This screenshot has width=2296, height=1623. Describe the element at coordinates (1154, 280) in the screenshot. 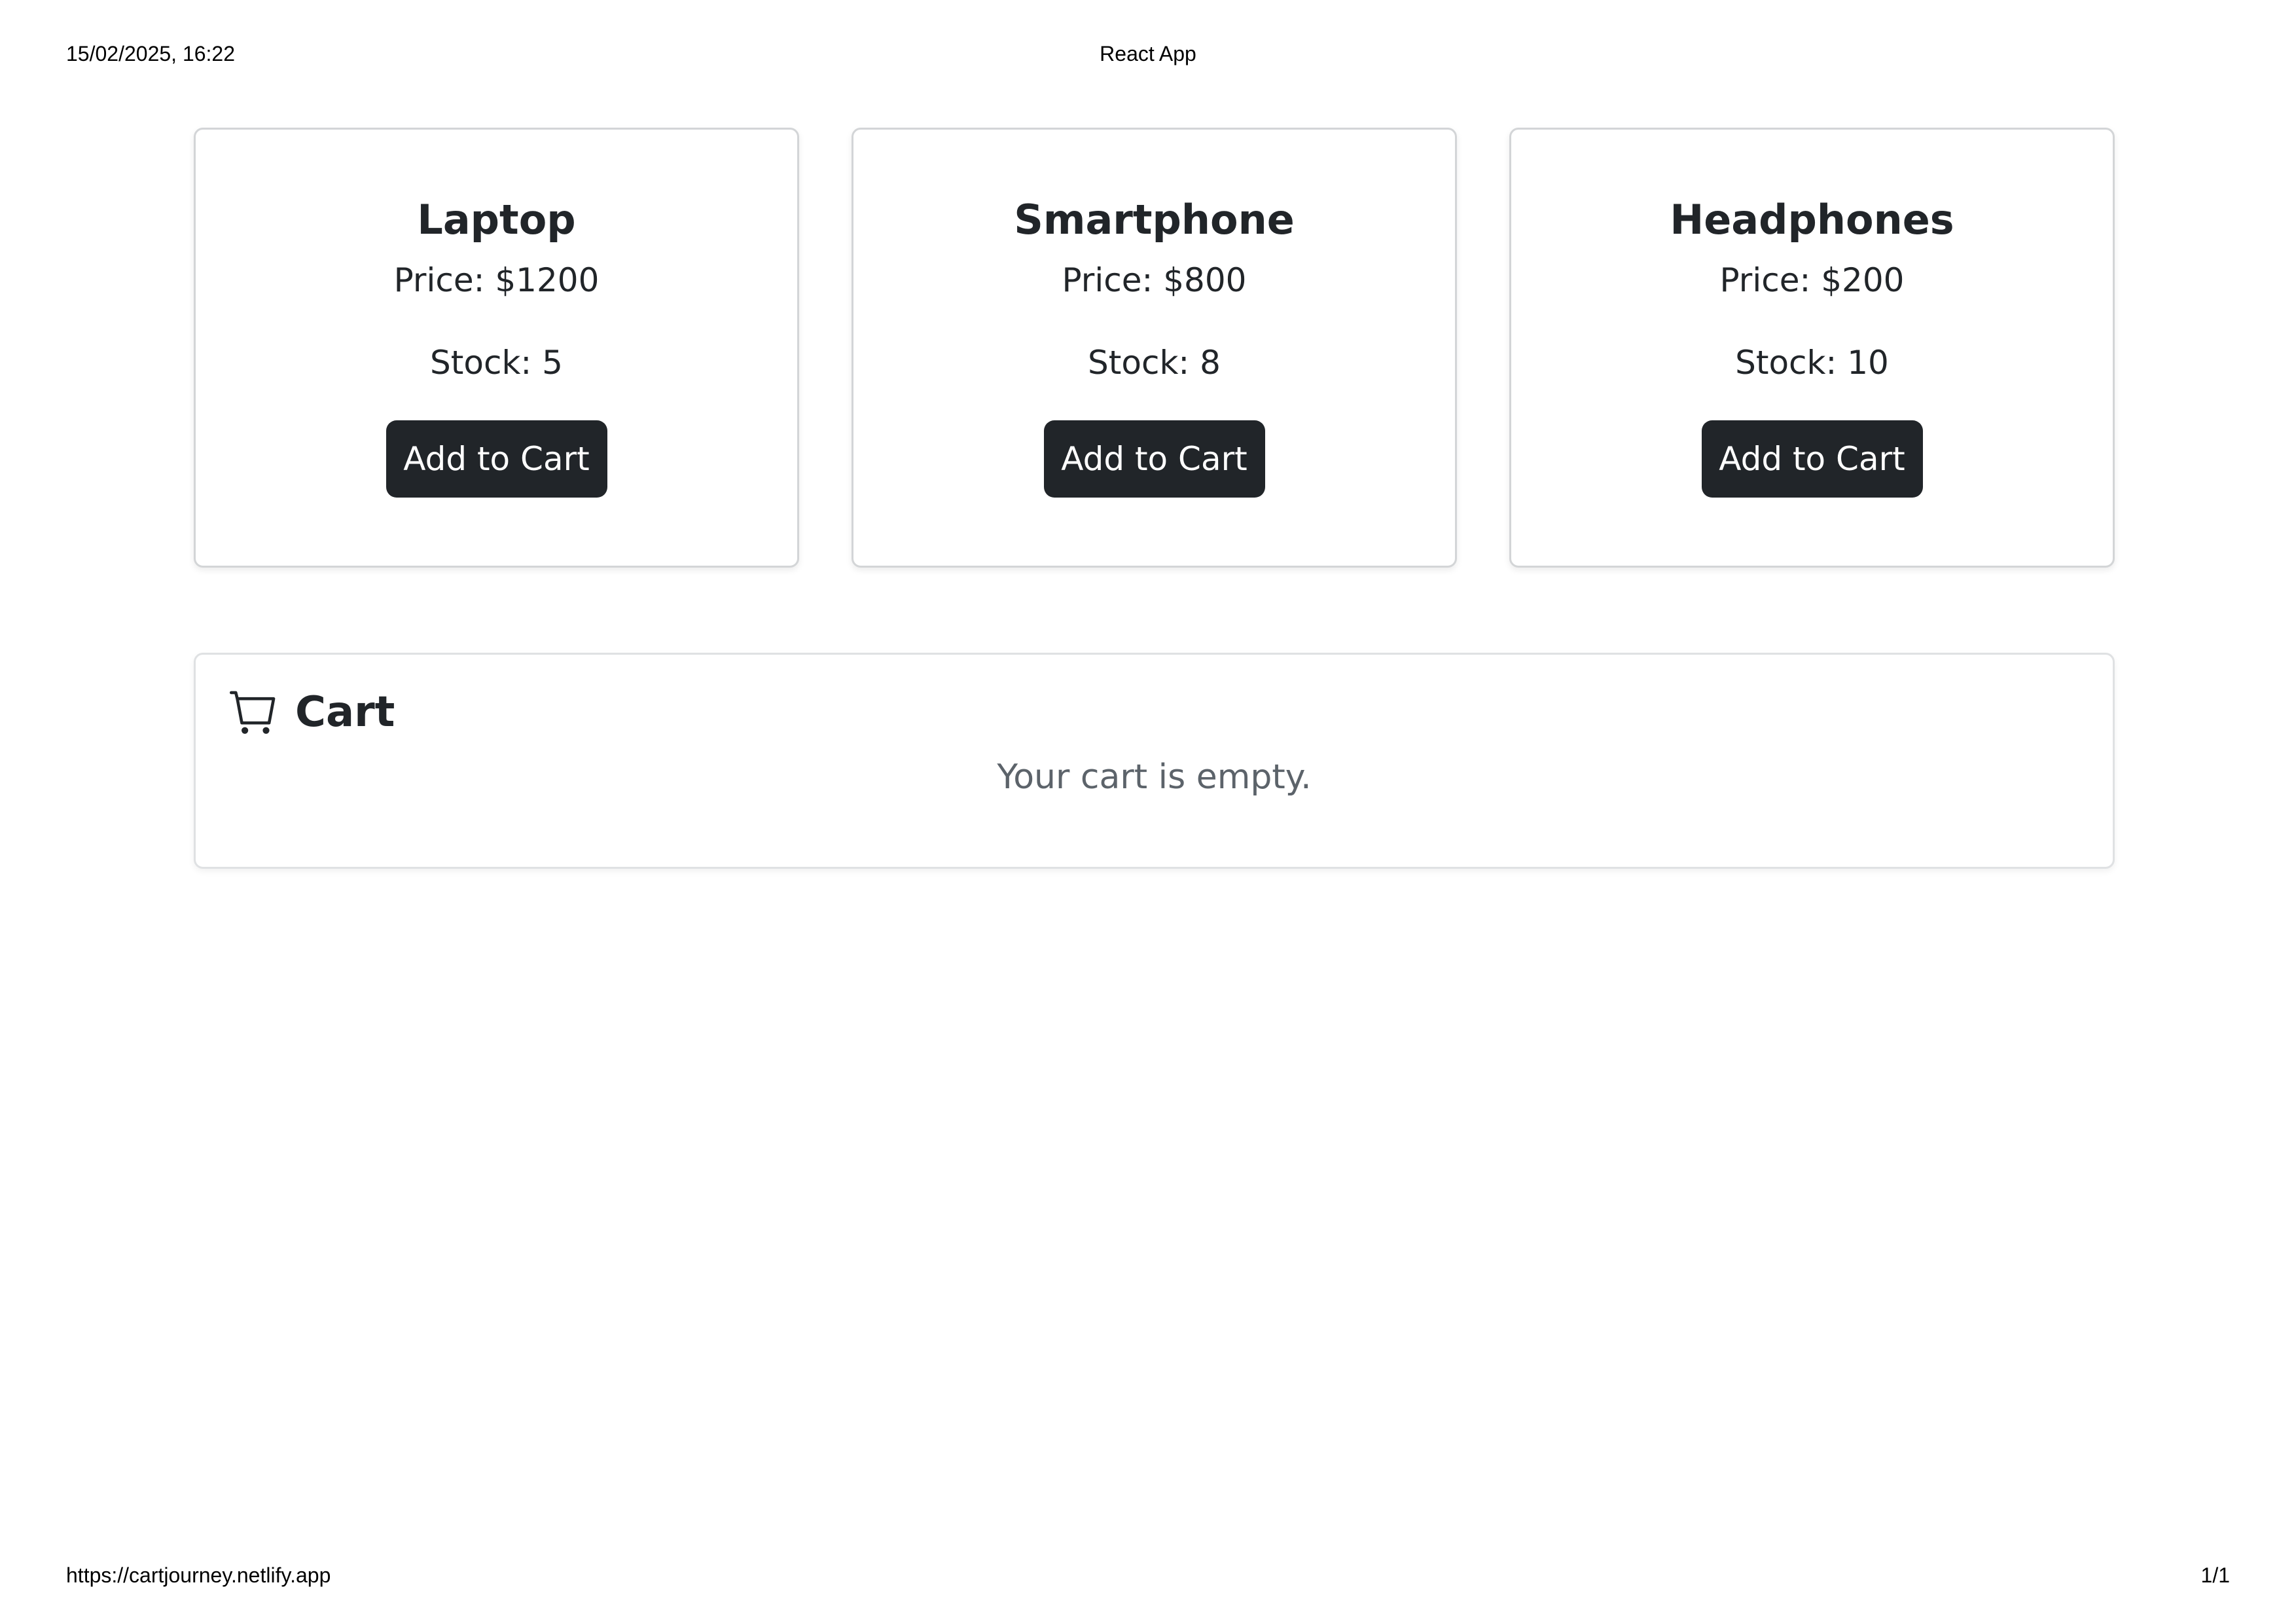

I see `product-price: Price: $800` at that location.